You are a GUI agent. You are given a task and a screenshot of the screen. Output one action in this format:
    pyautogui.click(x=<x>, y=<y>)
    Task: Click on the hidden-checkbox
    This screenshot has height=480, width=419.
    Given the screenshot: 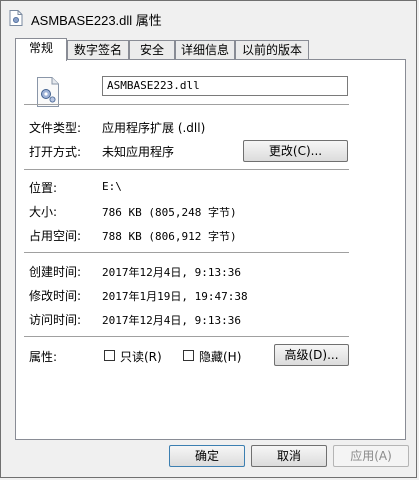 What is the action you would take?
    pyautogui.click(x=188, y=355)
    